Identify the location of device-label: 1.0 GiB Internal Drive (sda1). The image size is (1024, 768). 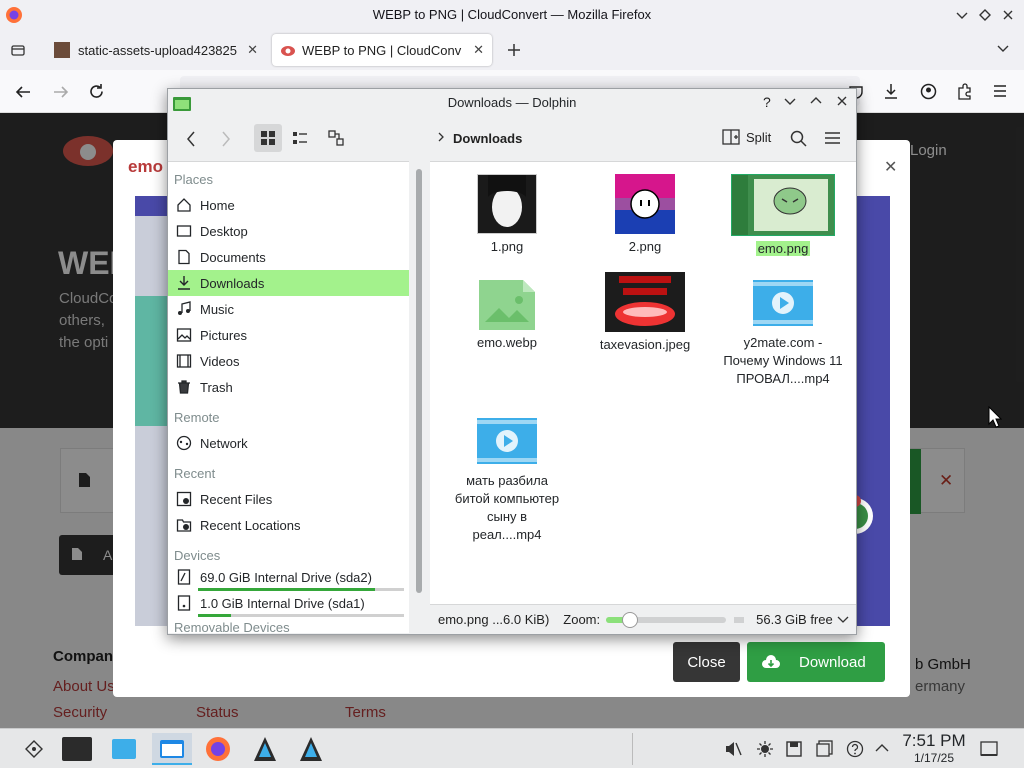
(282, 603).